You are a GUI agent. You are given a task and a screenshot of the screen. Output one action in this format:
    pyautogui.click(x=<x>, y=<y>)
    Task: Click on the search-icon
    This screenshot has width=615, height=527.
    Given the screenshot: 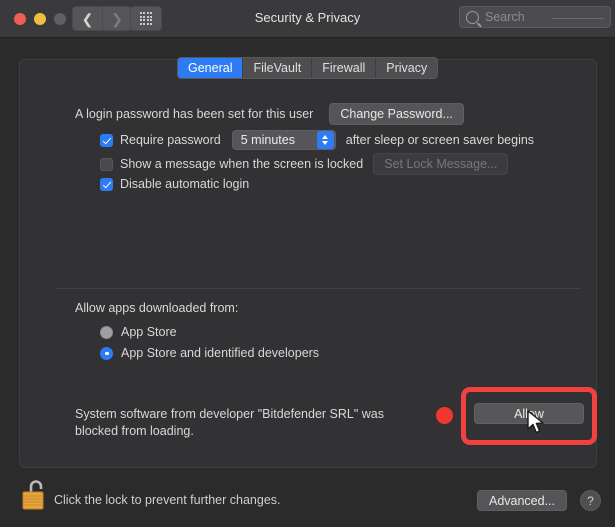 What is the action you would take?
    pyautogui.click(x=472, y=17)
    